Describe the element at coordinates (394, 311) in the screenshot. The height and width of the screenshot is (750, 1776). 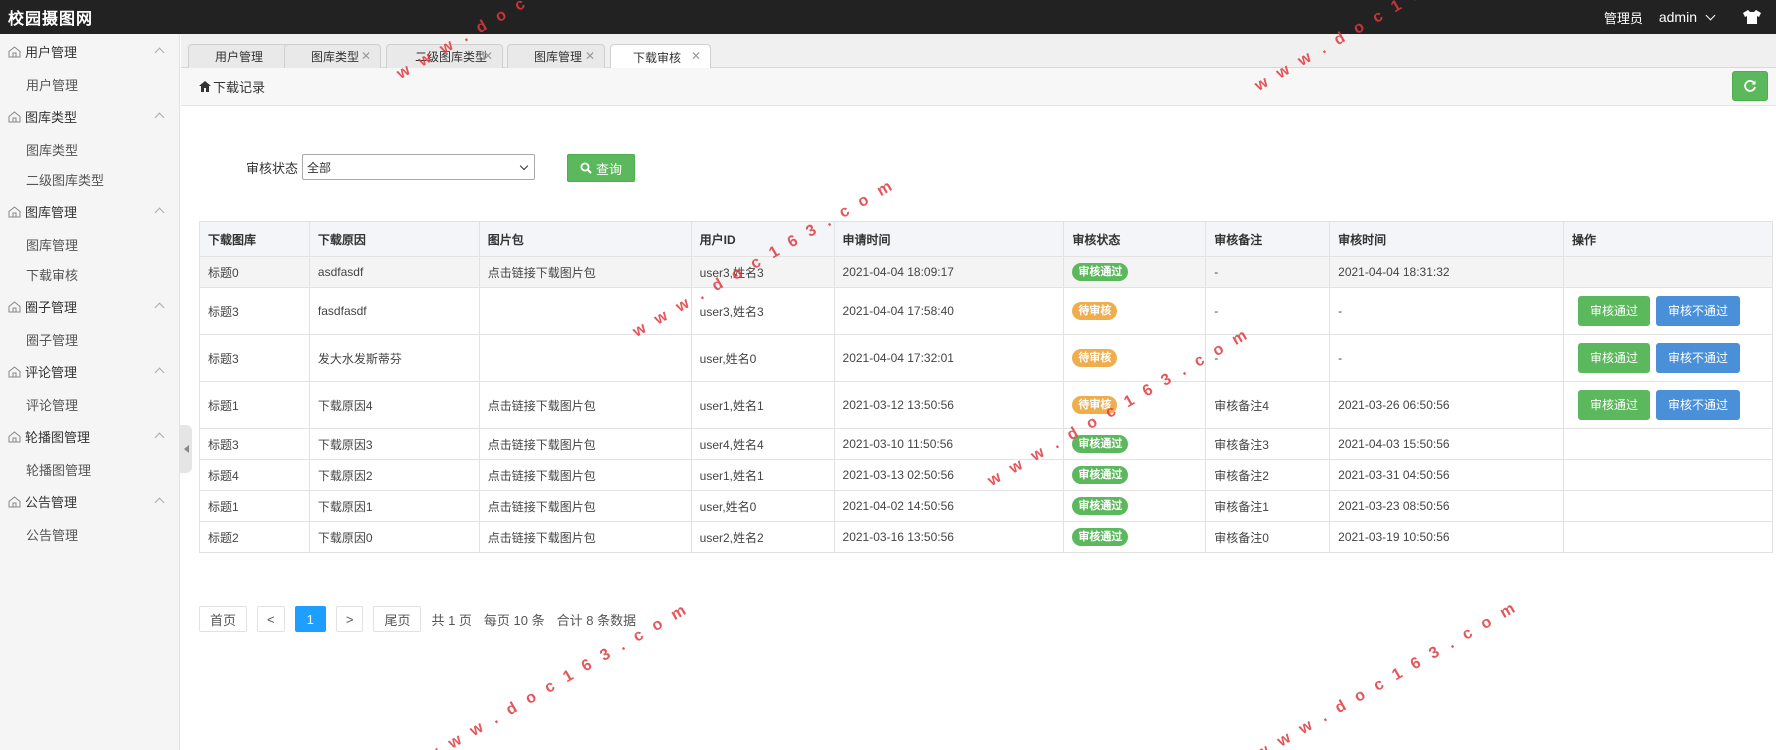
I see `table-cell: fasdfasdf` at that location.